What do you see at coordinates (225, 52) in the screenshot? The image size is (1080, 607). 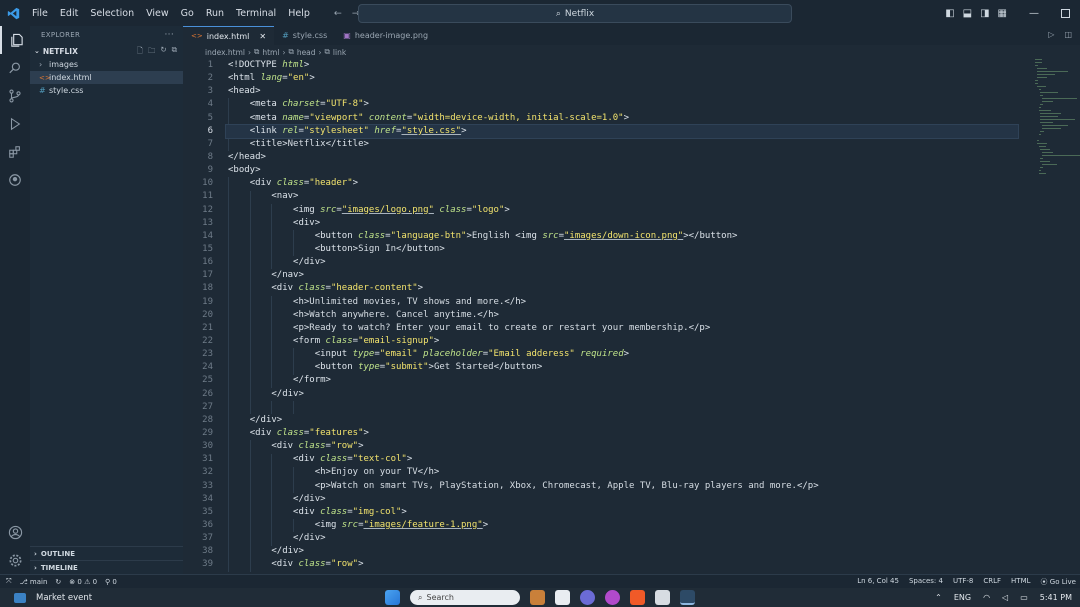 I see `breadcrumb-item: index.html` at bounding box center [225, 52].